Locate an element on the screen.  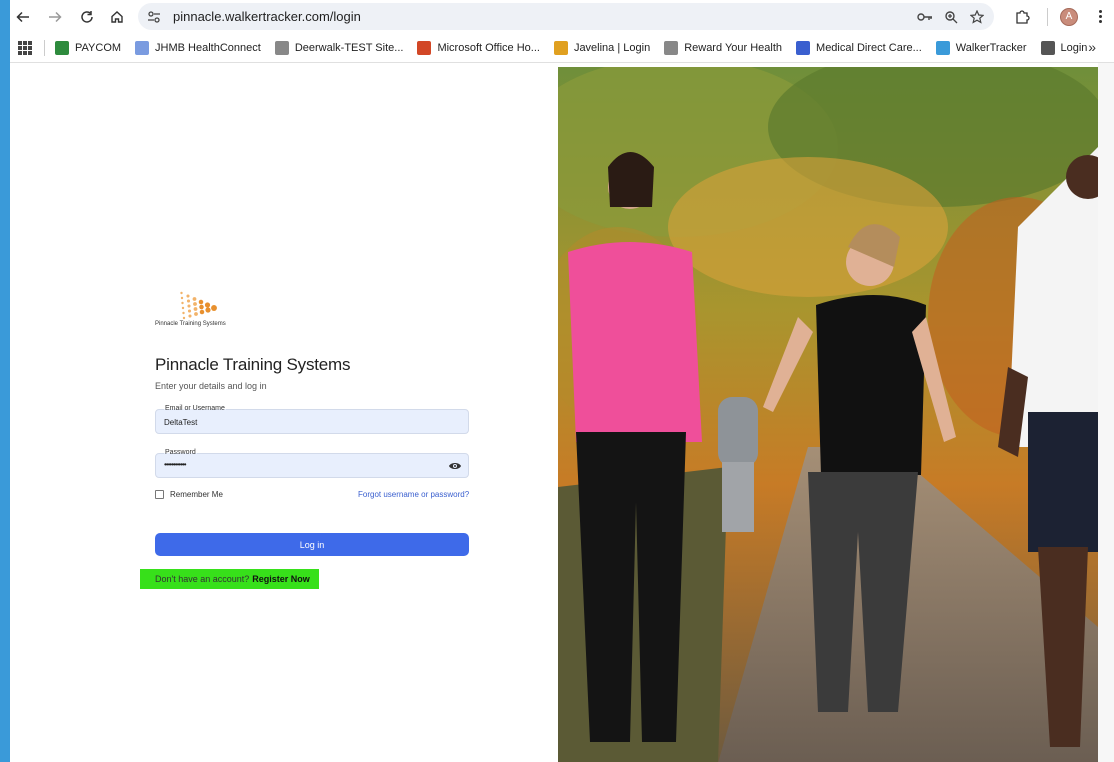
email-value: DeltaTest is located at coordinates (180, 422).